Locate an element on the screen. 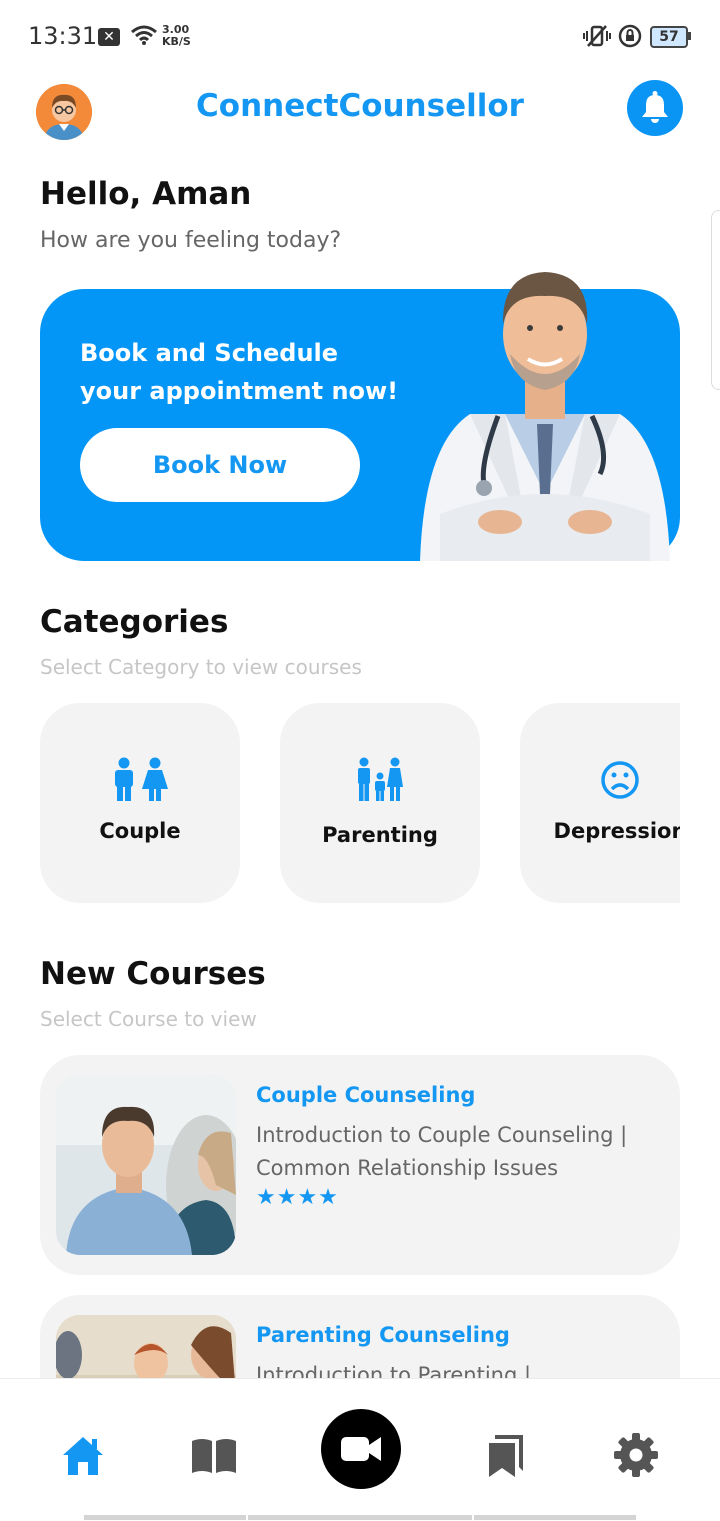  category-label: Parenting is located at coordinates (380, 835).